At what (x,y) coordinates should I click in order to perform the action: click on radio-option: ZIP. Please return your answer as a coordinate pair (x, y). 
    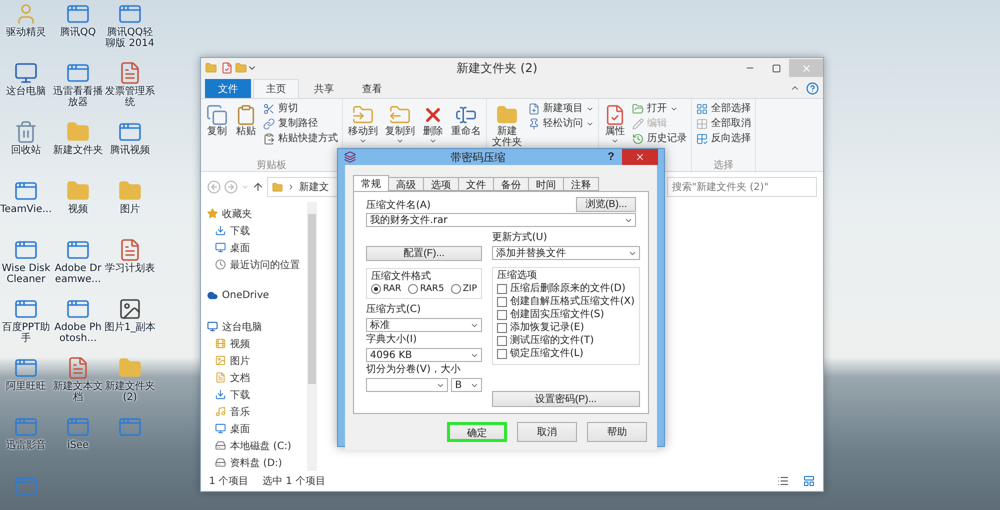
    Looking at the image, I should click on (463, 289).